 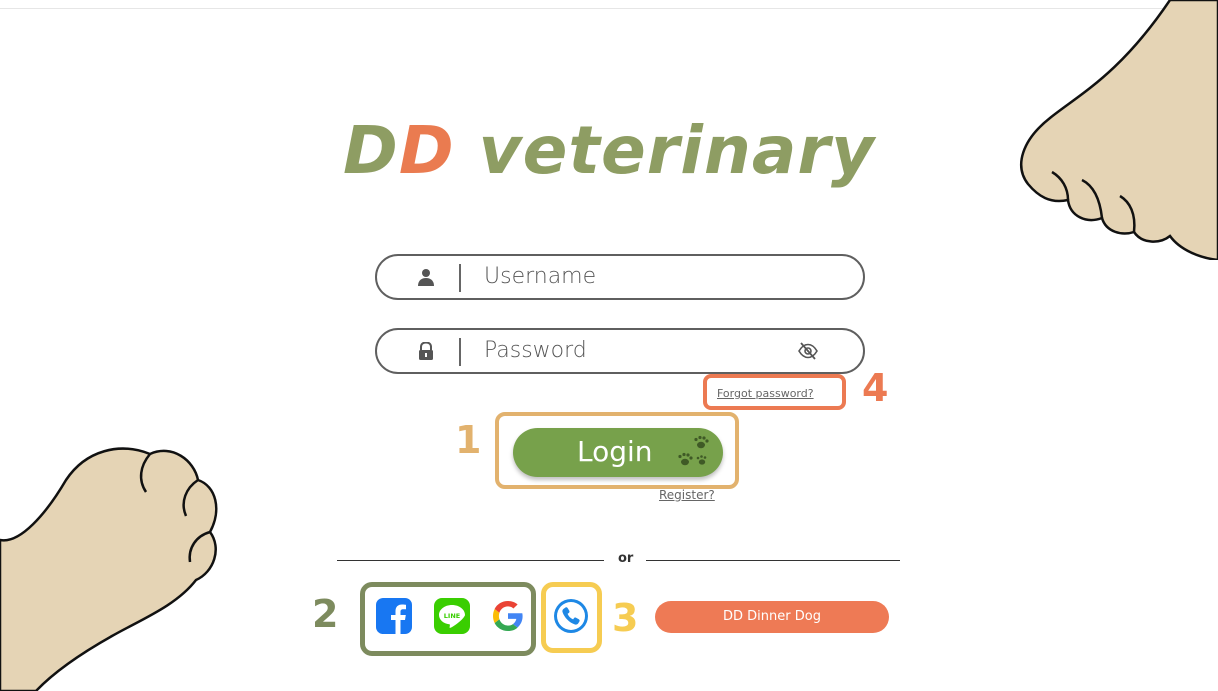 I want to click on username-input: Username, so click(x=540, y=276).